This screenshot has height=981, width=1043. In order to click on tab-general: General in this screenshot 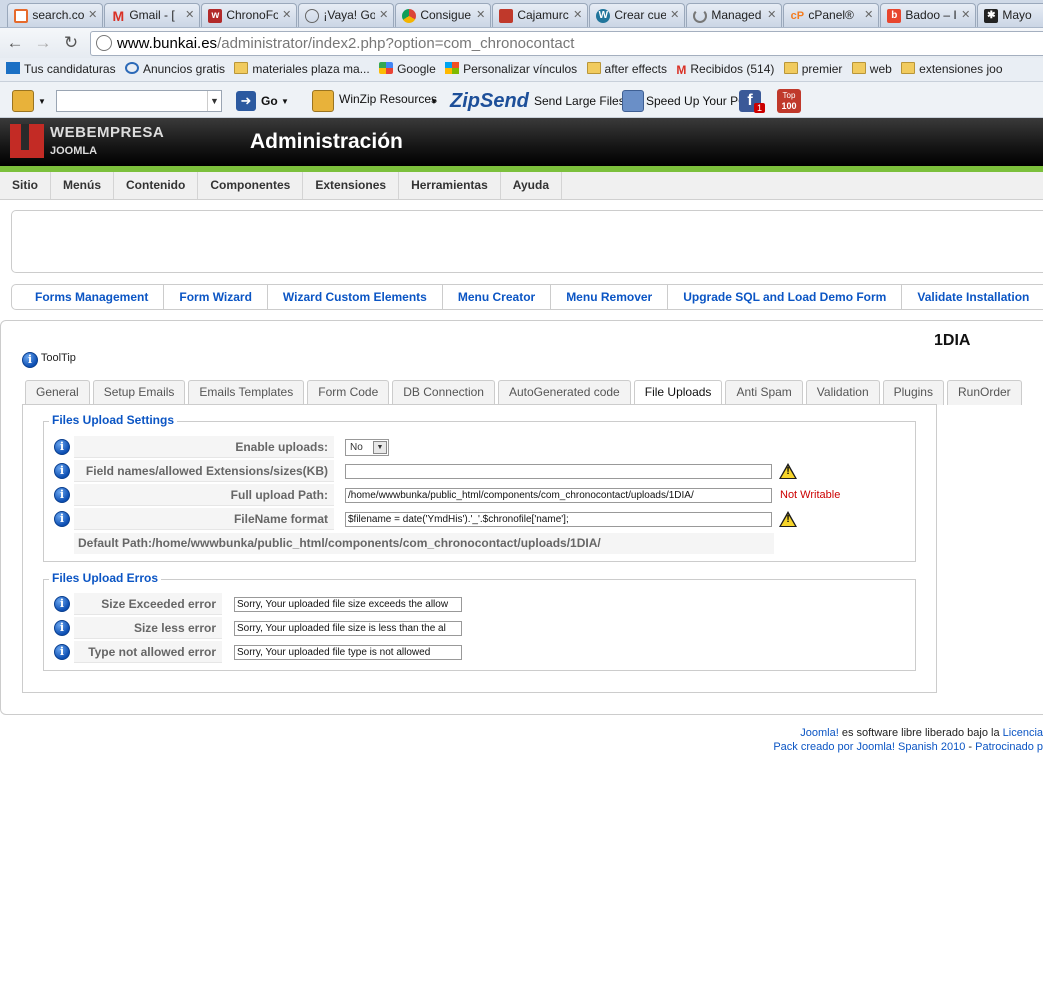, I will do `click(57, 392)`.